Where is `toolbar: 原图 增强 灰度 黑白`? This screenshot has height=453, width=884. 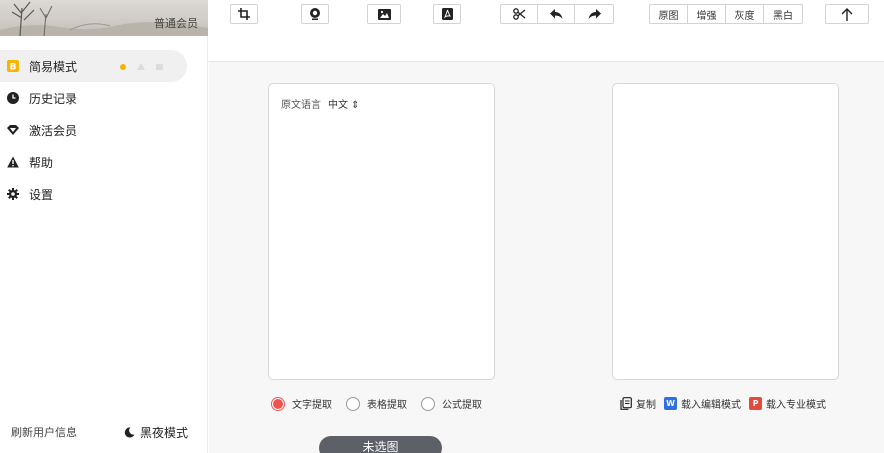 toolbar: 原图 增强 灰度 黑白 is located at coordinates (546, 31).